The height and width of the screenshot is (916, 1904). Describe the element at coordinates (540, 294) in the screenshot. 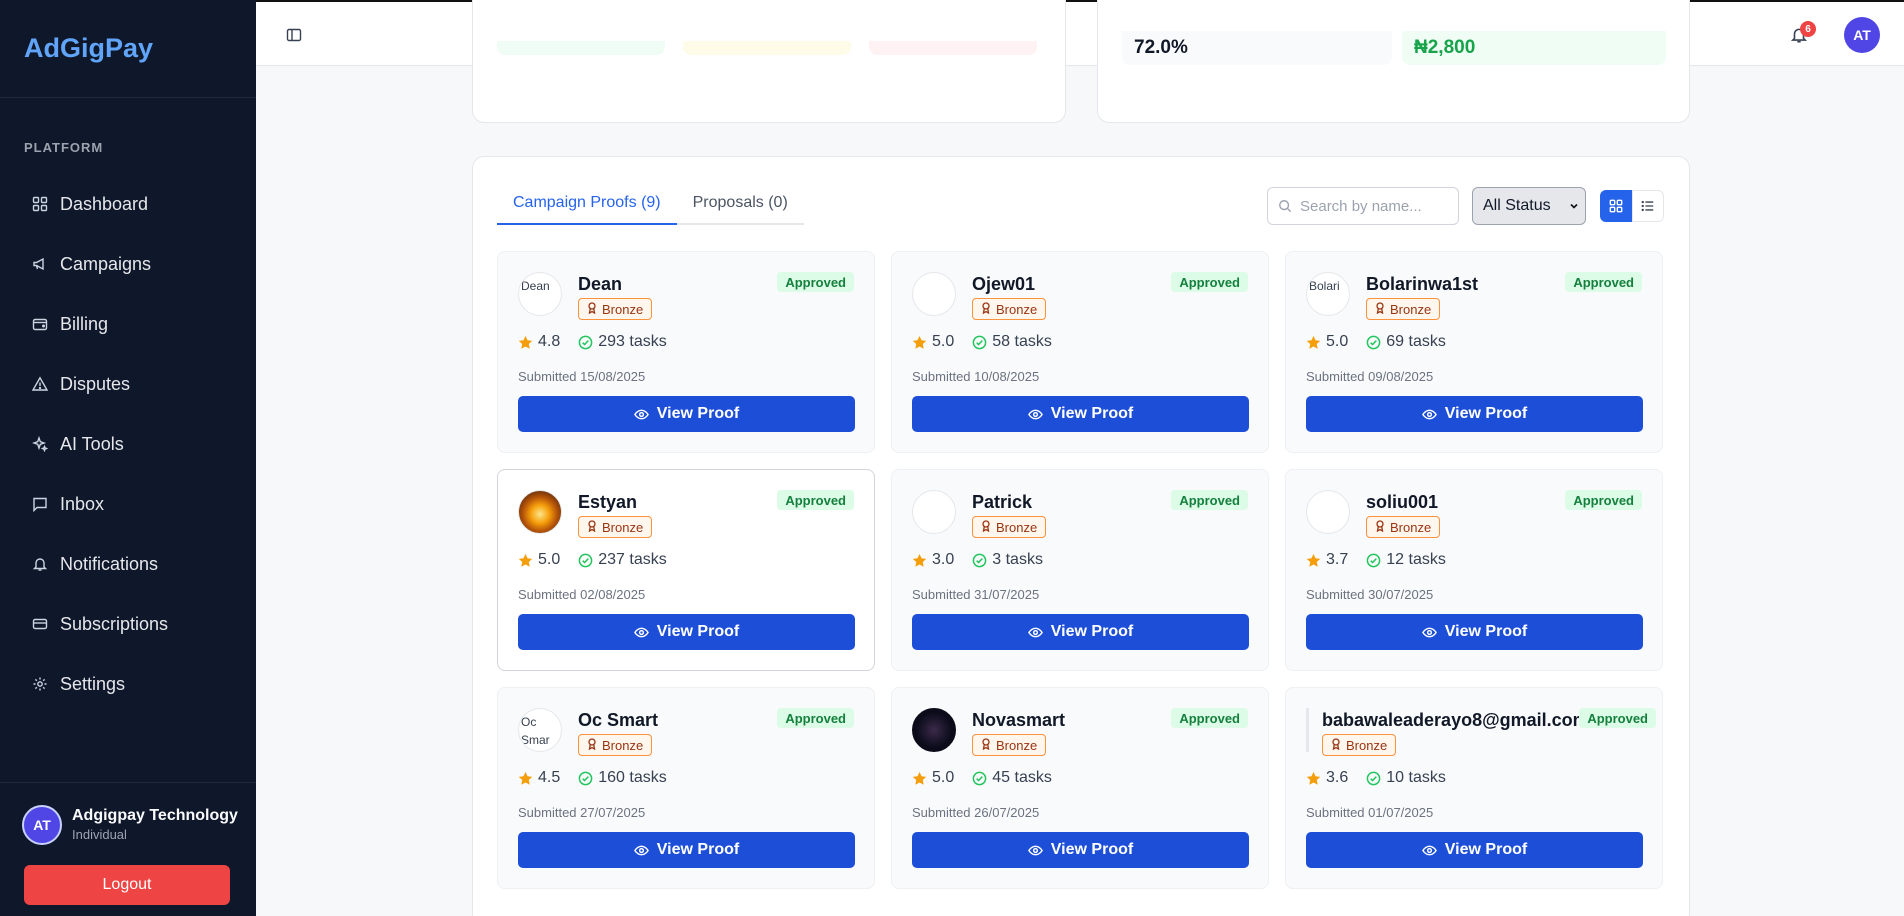

I see `avatar: Dean` at that location.